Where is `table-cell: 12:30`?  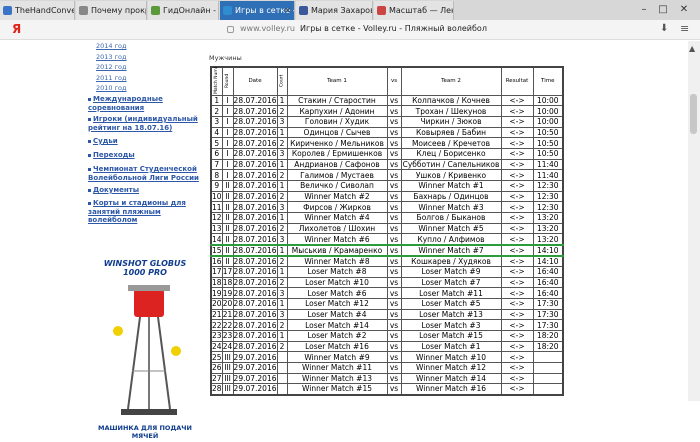
table-cell: 12:30 is located at coordinates (548, 207).